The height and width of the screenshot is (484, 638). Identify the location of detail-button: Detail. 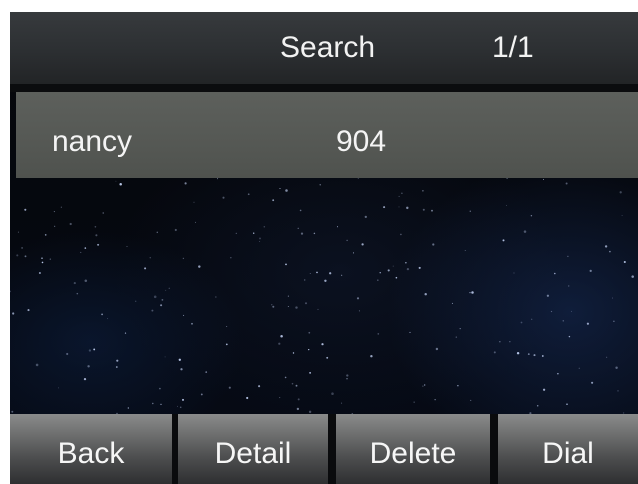
(253, 449).